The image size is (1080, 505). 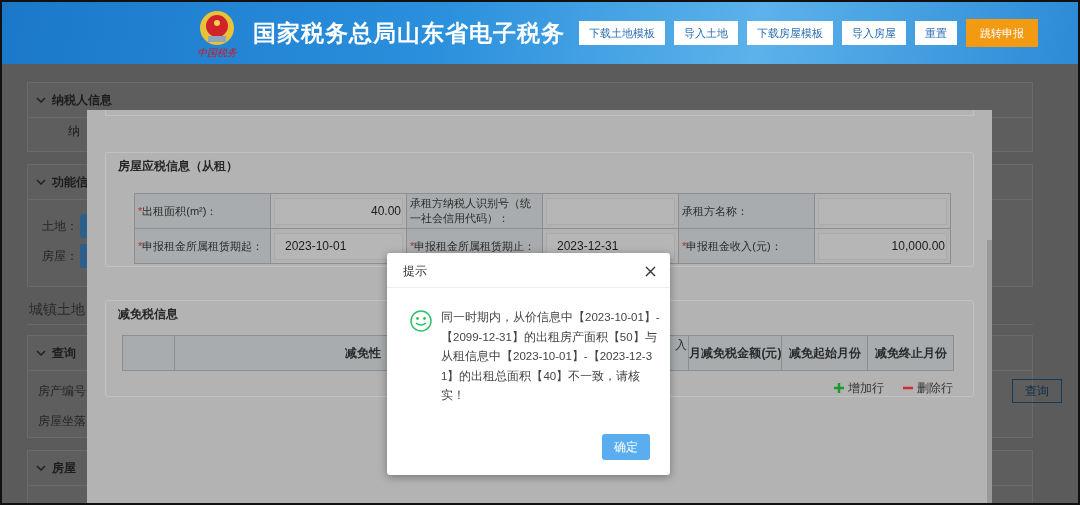 I want to click on field-label: 纳, so click(x=74, y=131).